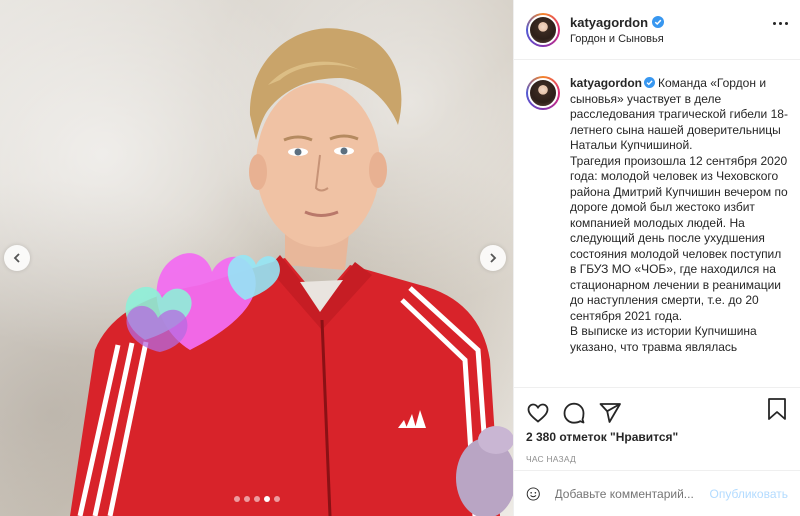 The height and width of the screenshot is (516, 800). What do you see at coordinates (657, 436) in the screenshot?
I see `likes-count: 2 380 отметок "Нравится"` at bounding box center [657, 436].